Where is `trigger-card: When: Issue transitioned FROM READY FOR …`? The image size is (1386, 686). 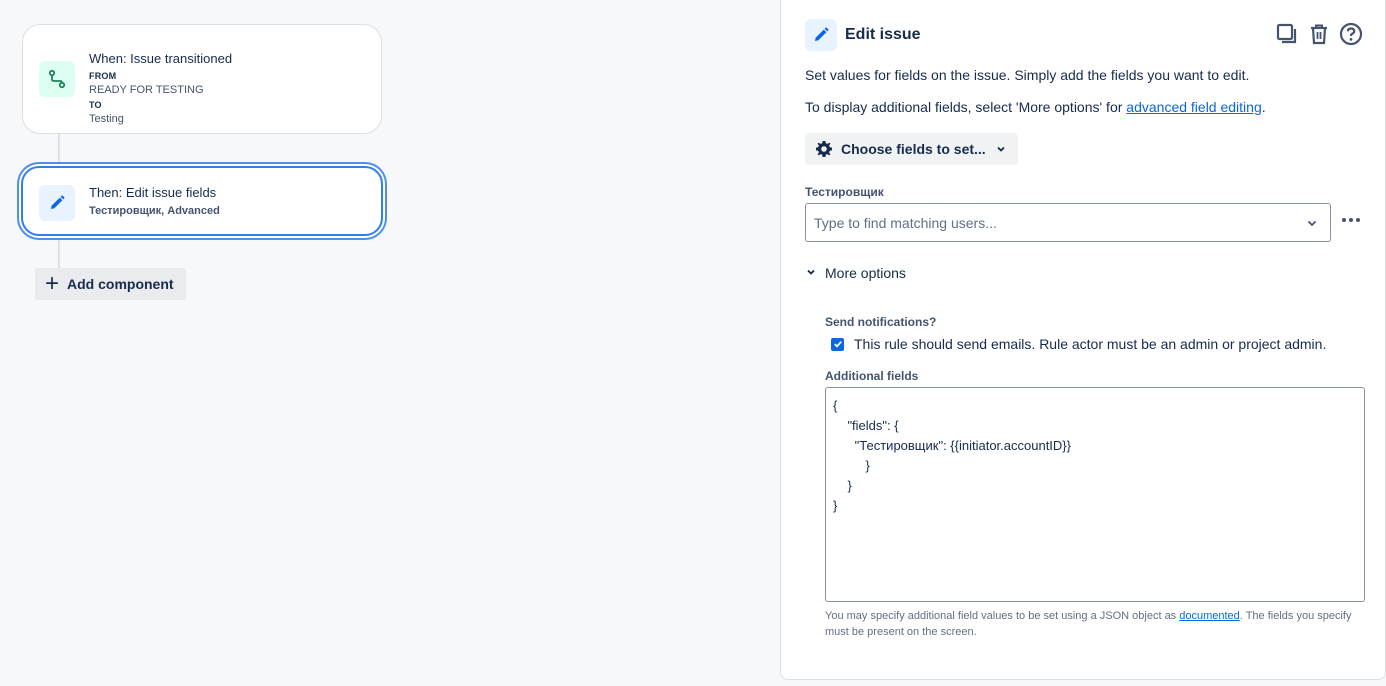
trigger-card: When: Issue transitioned FROM READY FOR … is located at coordinates (202, 79).